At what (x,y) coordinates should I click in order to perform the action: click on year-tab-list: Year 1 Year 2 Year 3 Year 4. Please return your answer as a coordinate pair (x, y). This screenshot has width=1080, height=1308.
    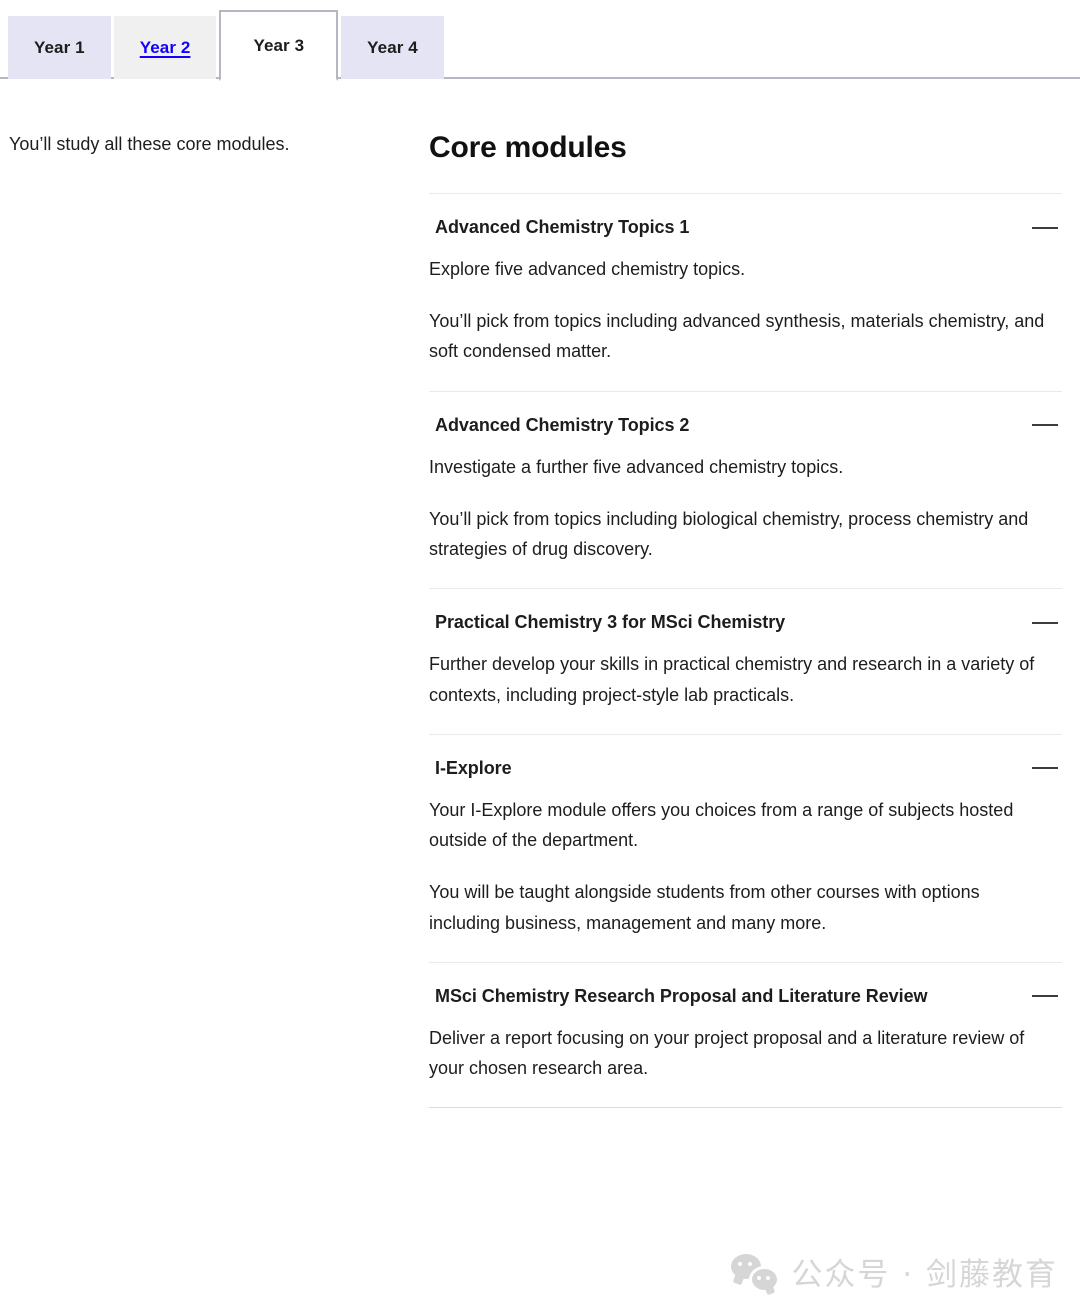
    Looking at the image, I should click on (227, 44).